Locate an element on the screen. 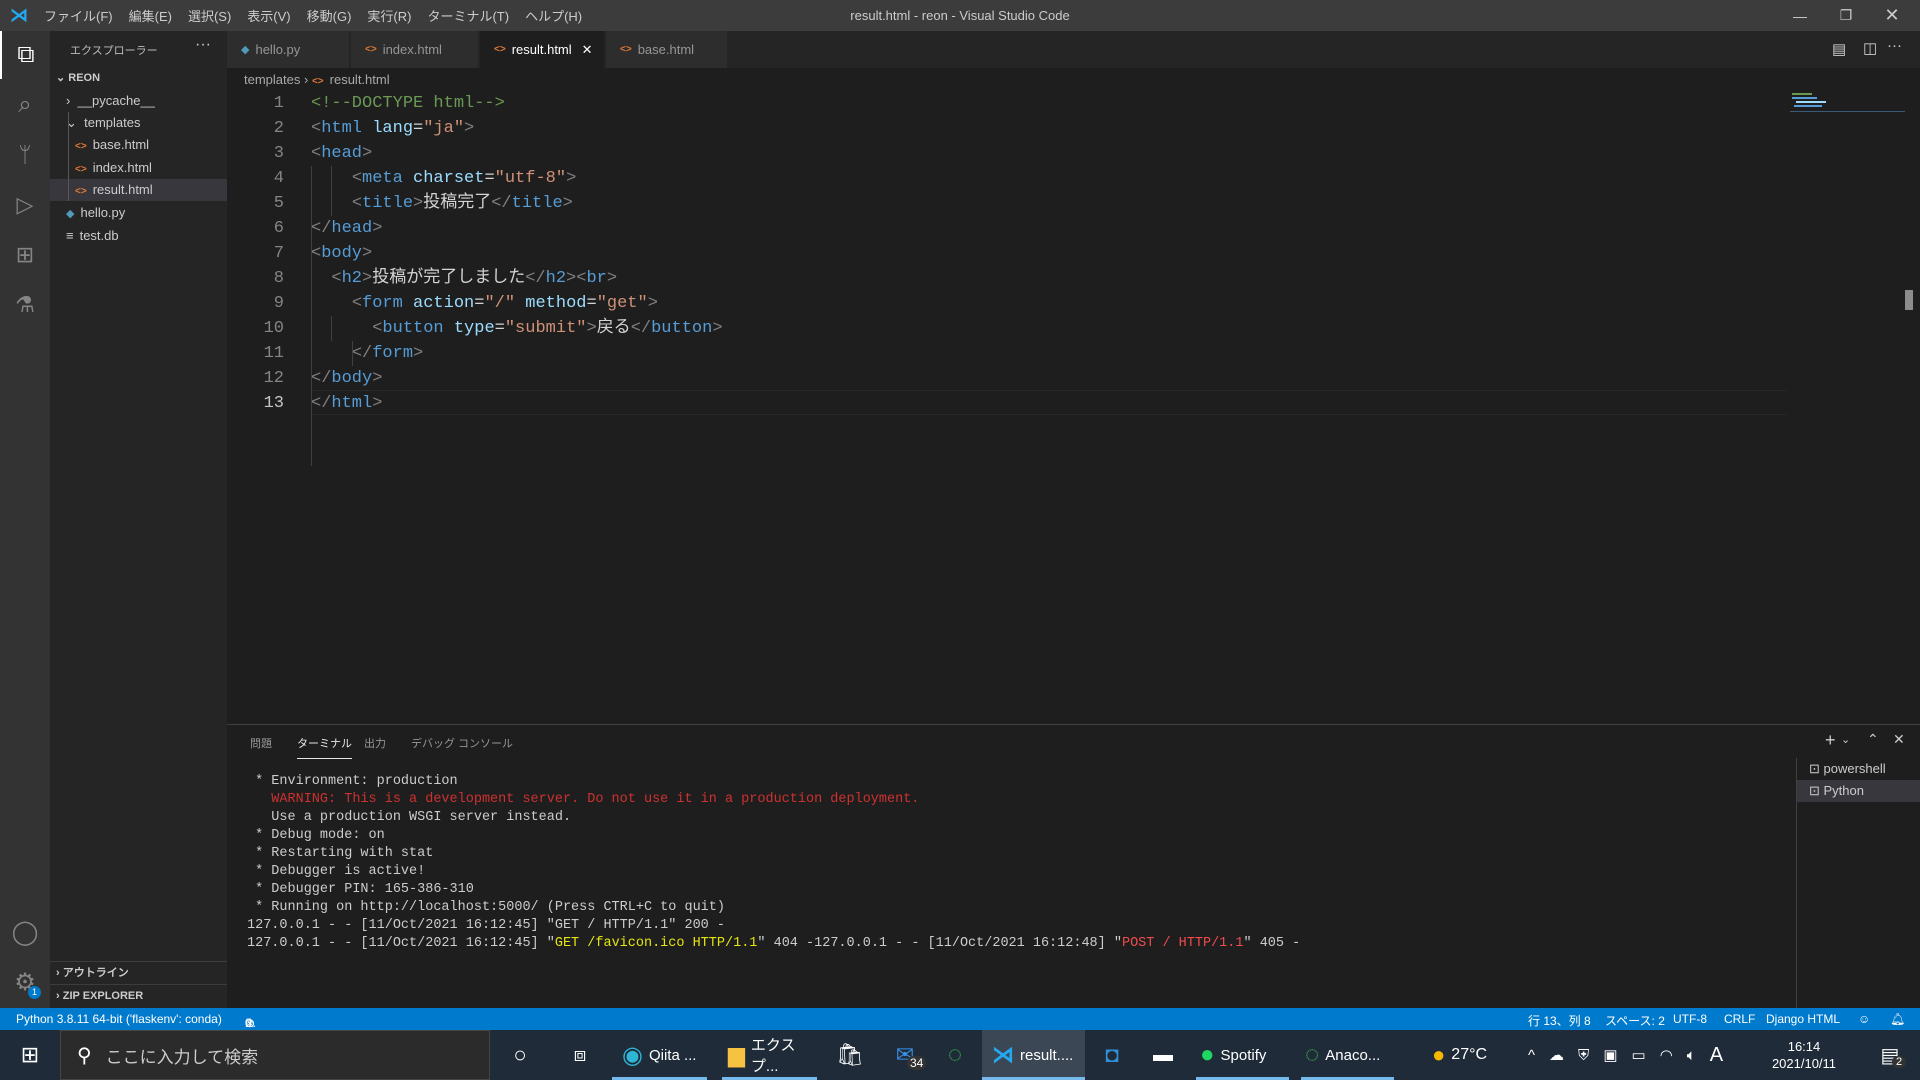 This screenshot has width=1920, height=1080. tab-index-html: <> index.html is located at coordinates (415, 49).